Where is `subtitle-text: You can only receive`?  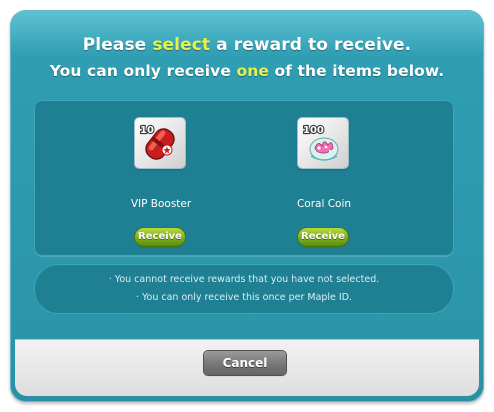
subtitle-text: You can only receive is located at coordinates (143, 71).